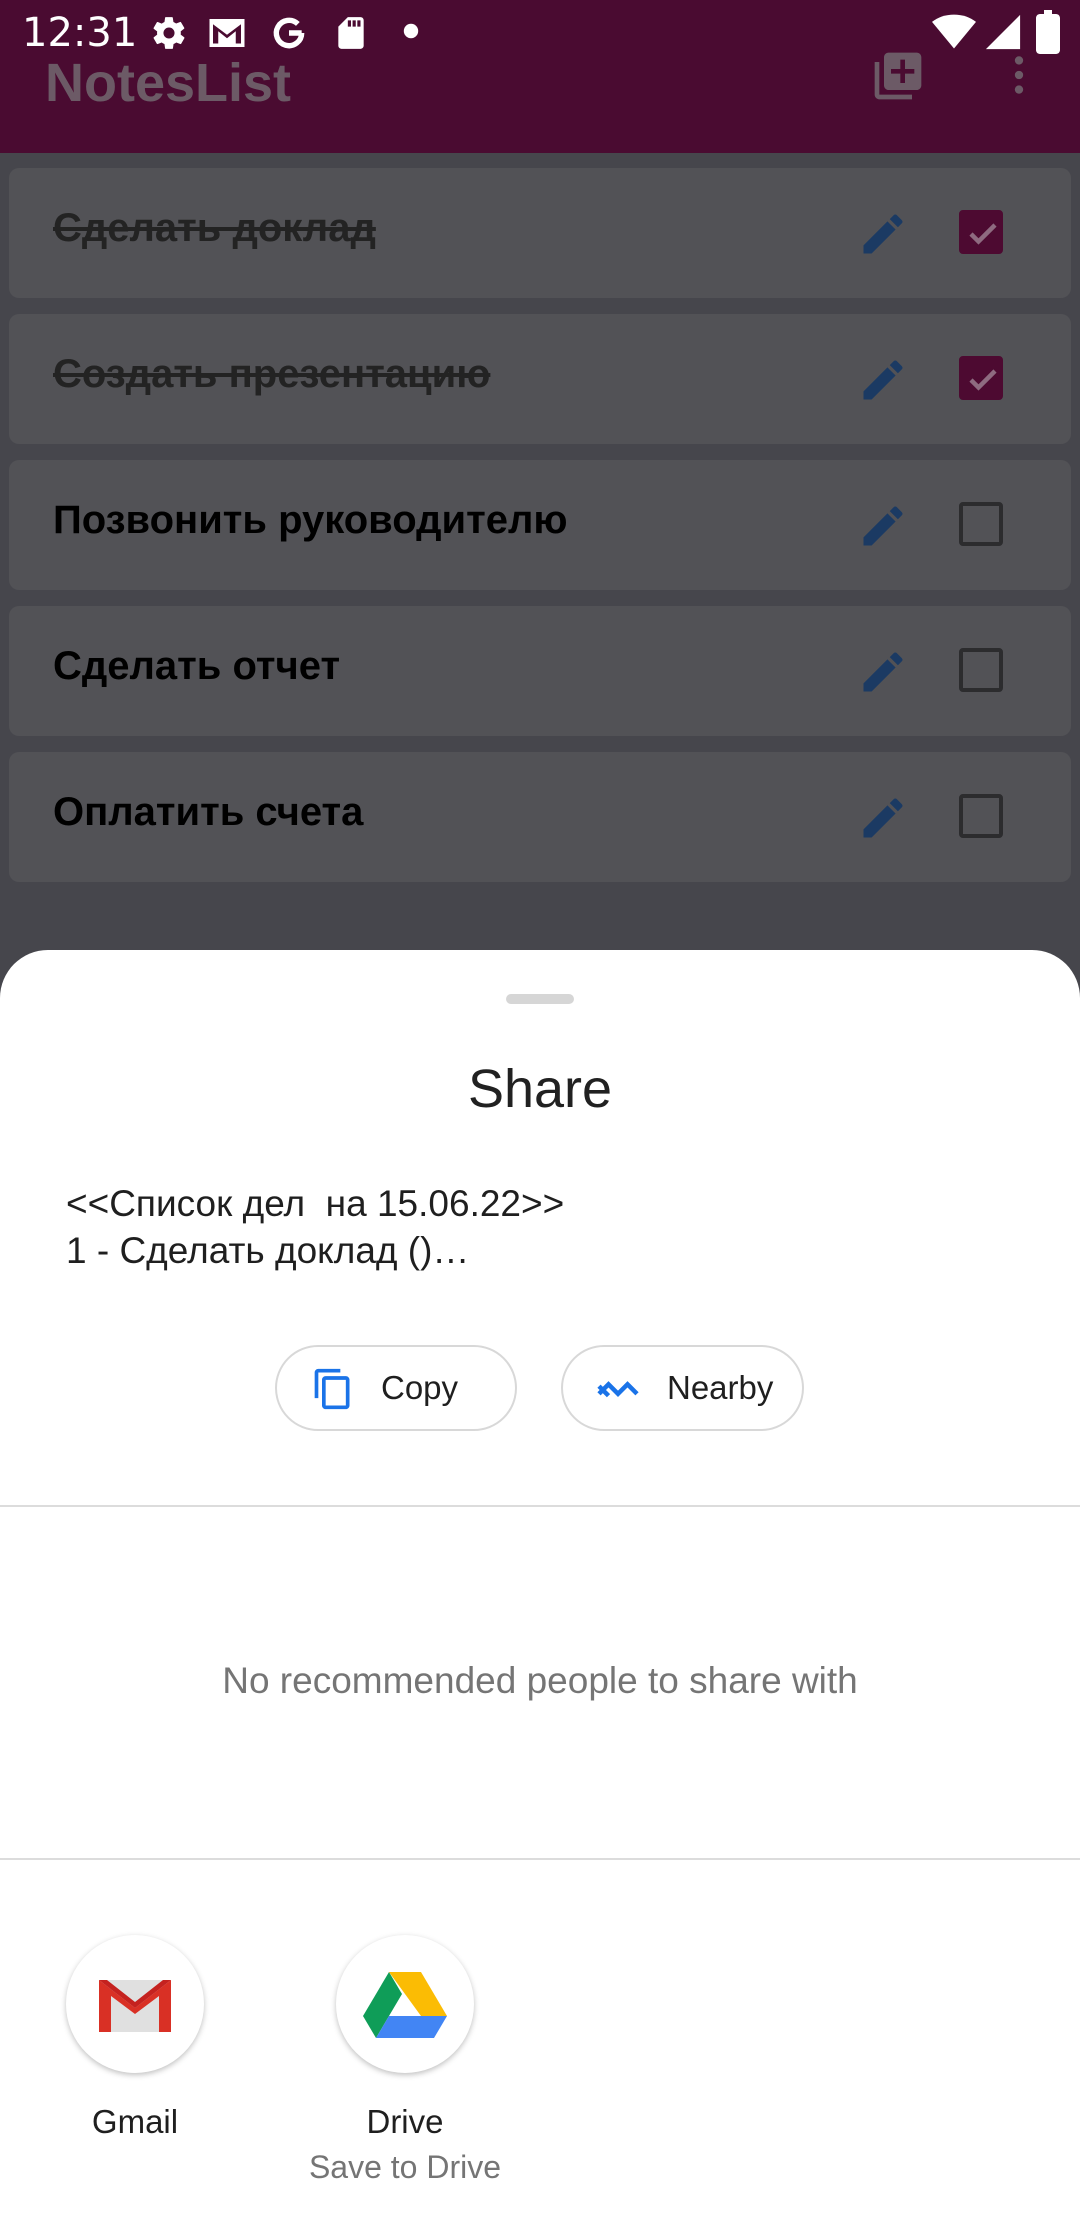  I want to click on status-time: 12:31, so click(80, 33).